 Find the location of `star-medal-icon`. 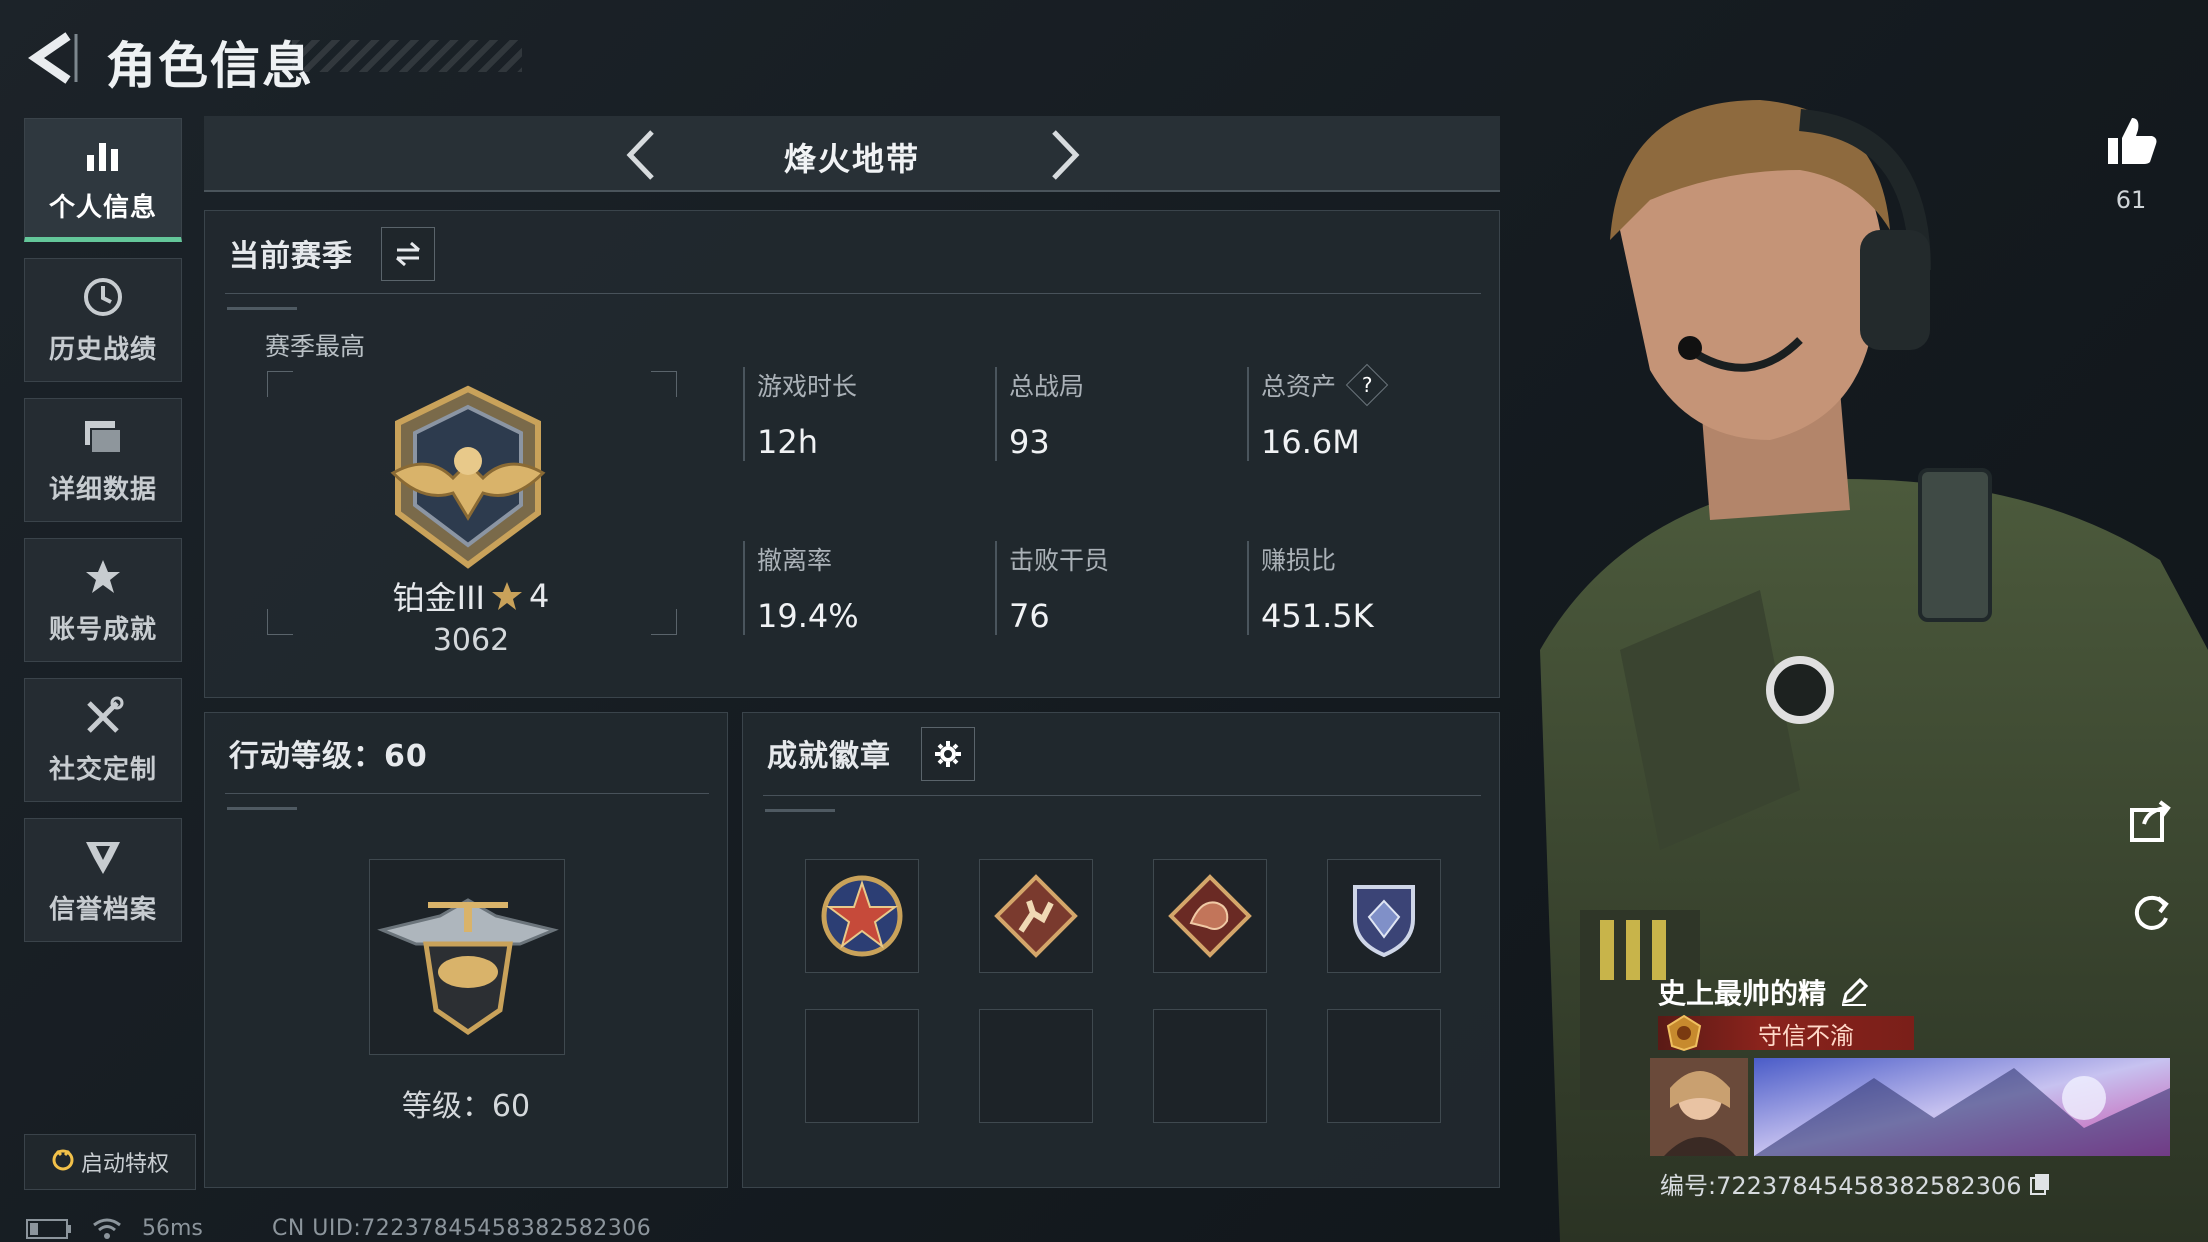

star-medal-icon is located at coordinates (862, 916).